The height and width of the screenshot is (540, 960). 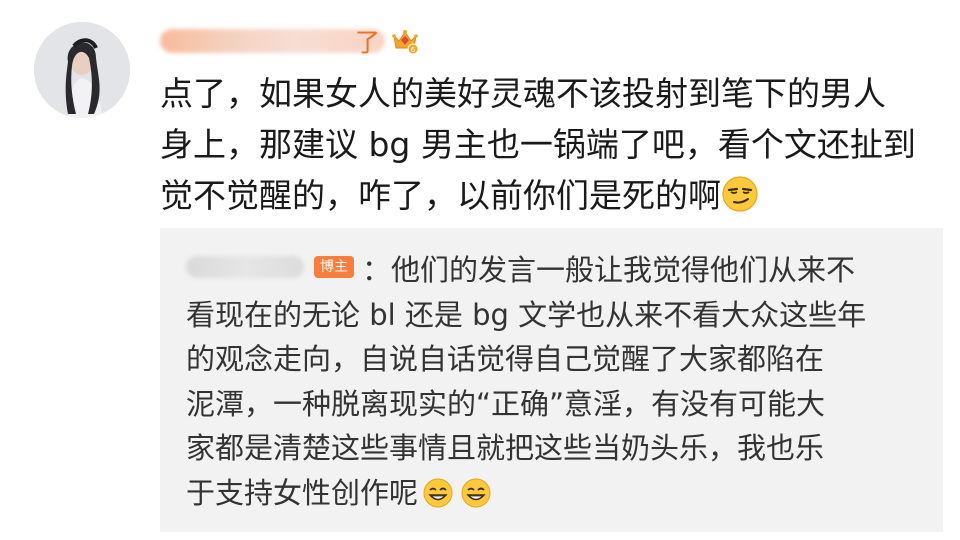 What do you see at coordinates (623, 270) in the screenshot?
I see `reply-line: 他们的发言一般让我觉得他们从来不` at bounding box center [623, 270].